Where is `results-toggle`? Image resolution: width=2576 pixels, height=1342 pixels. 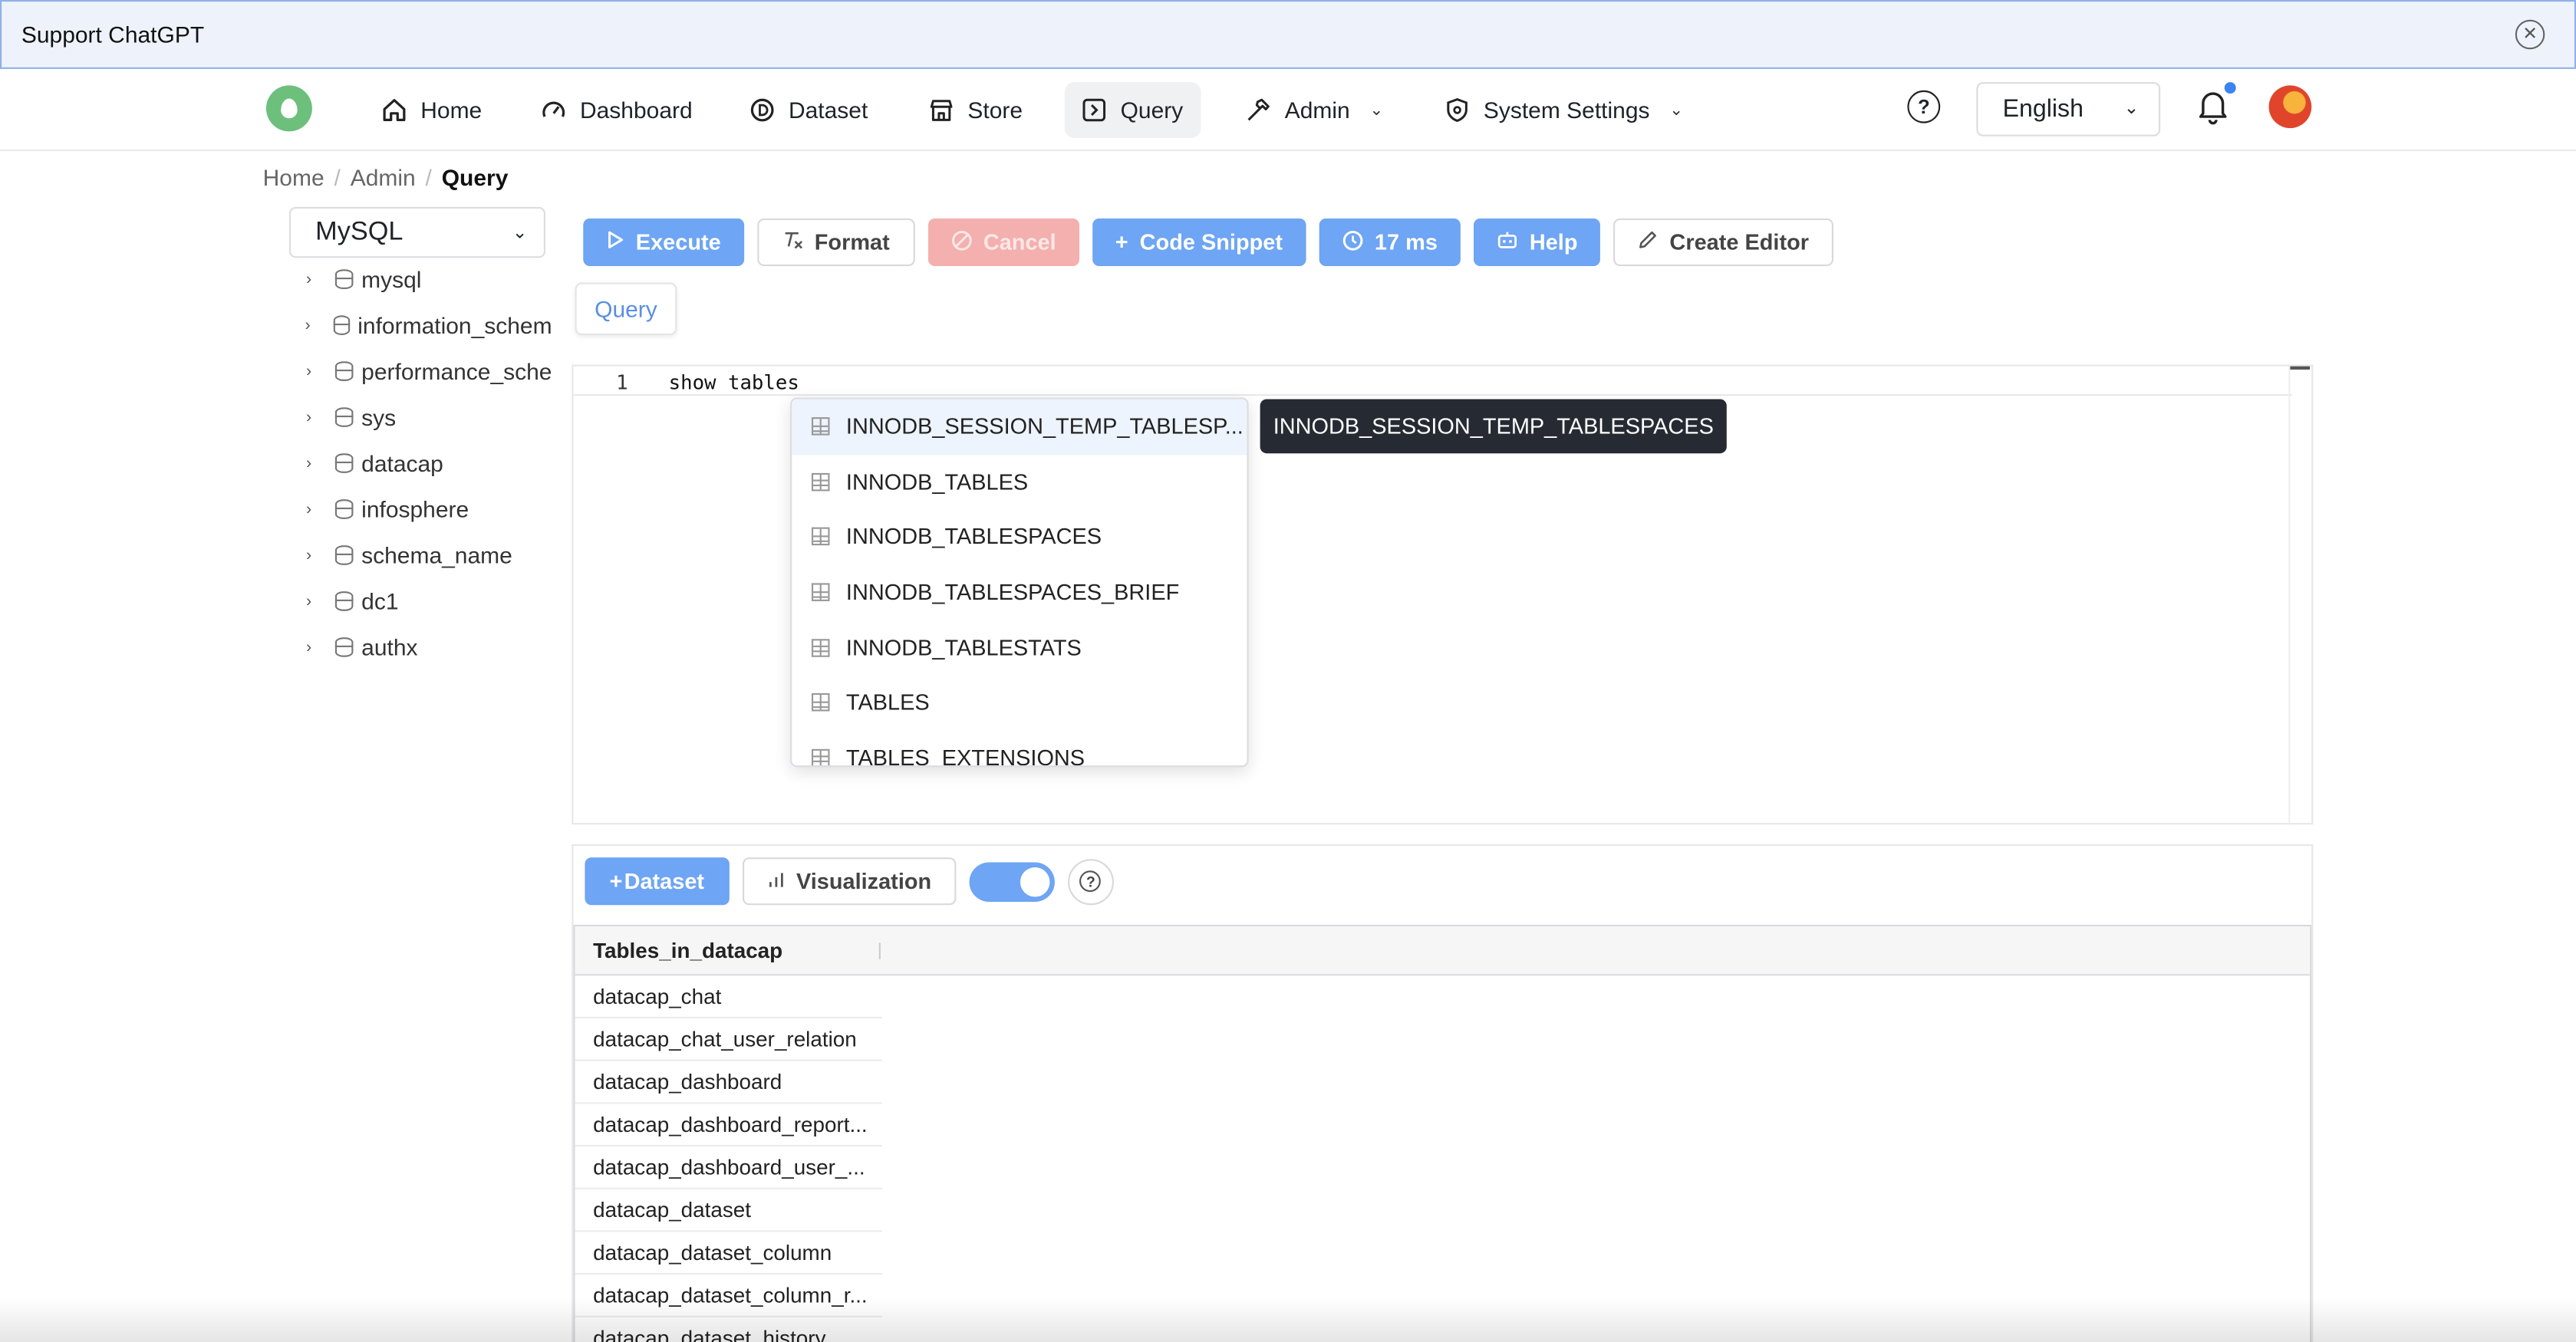 results-toggle is located at coordinates (1012, 881).